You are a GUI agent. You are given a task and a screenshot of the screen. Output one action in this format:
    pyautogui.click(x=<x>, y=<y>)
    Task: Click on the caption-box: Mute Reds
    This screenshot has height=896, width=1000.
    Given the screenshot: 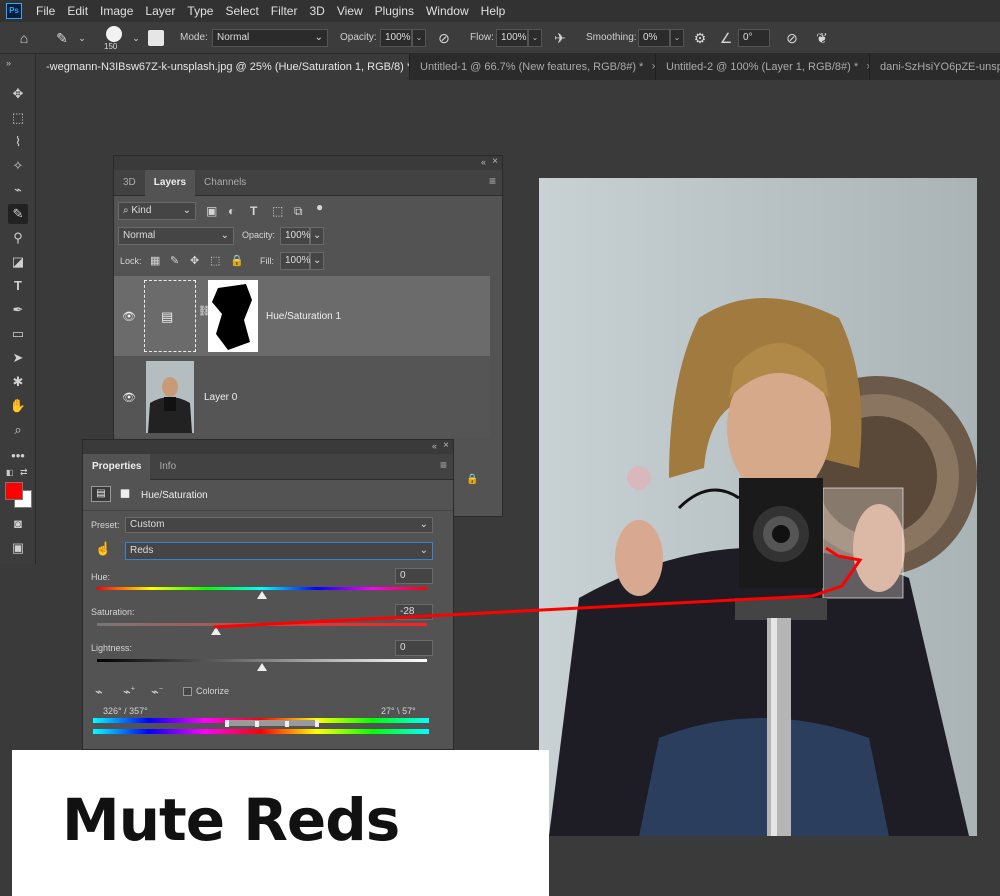 What is the action you would take?
    pyautogui.click(x=280, y=823)
    